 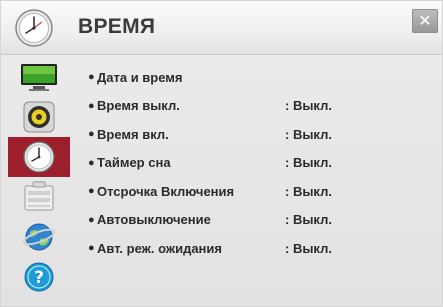 What do you see at coordinates (166, 191) in the screenshot?
I see `menu-row-label: Отсрочка Включения` at bounding box center [166, 191].